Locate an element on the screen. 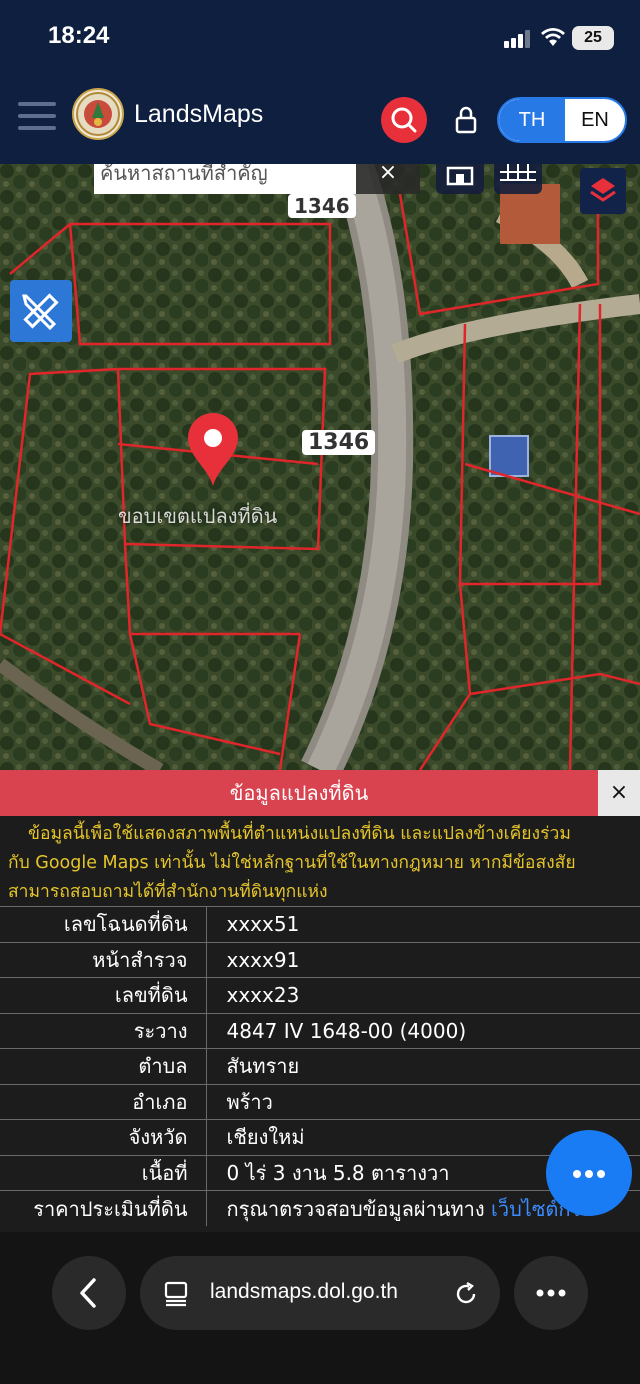 This screenshot has height=1384, width=640. address-bar: landsmaps.dol.go.th is located at coordinates (320, 1293).